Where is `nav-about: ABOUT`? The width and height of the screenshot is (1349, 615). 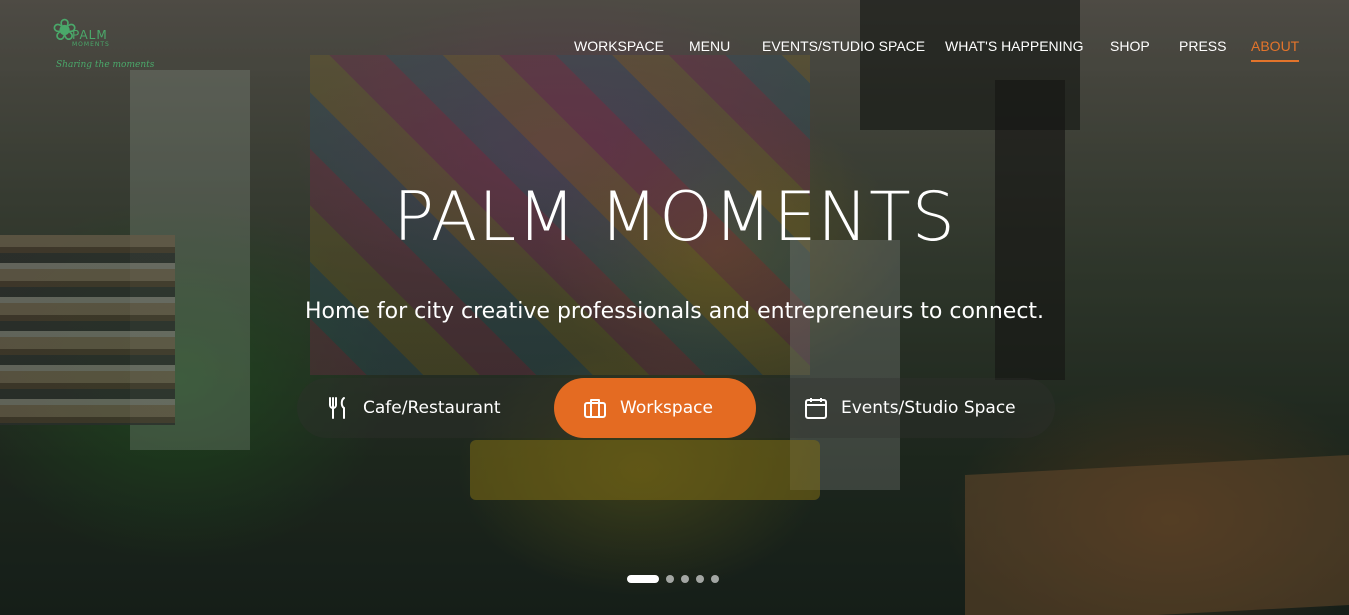
nav-about: ABOUT is located at coordinates (1275, 50).